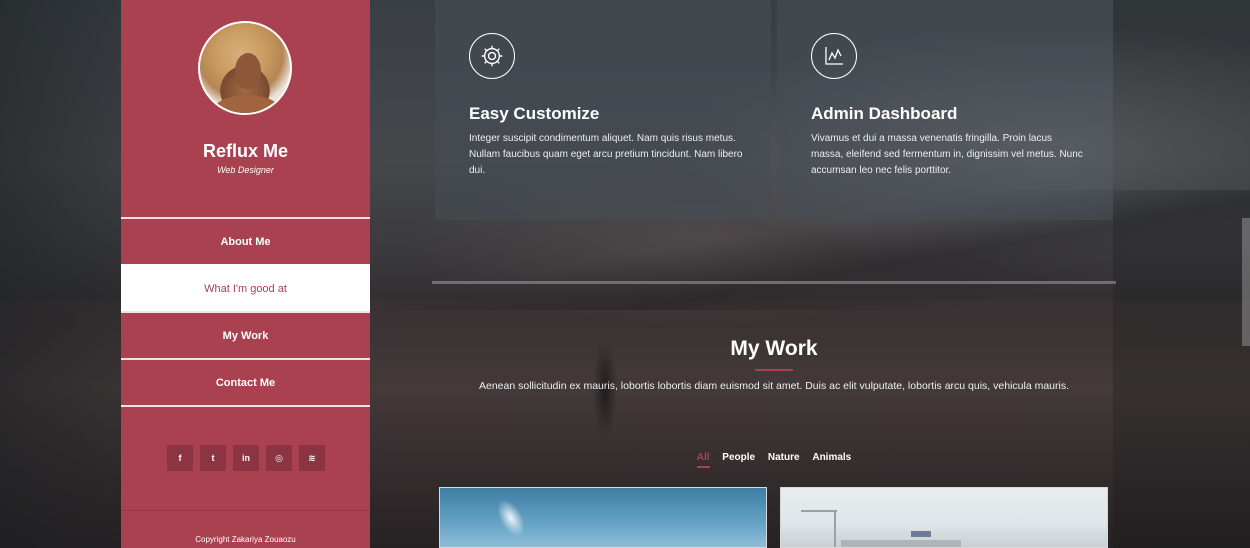  Describe the element at coordinates (534, 113) in the screenshot. I see `feature-title: Easy Customize` at that location.